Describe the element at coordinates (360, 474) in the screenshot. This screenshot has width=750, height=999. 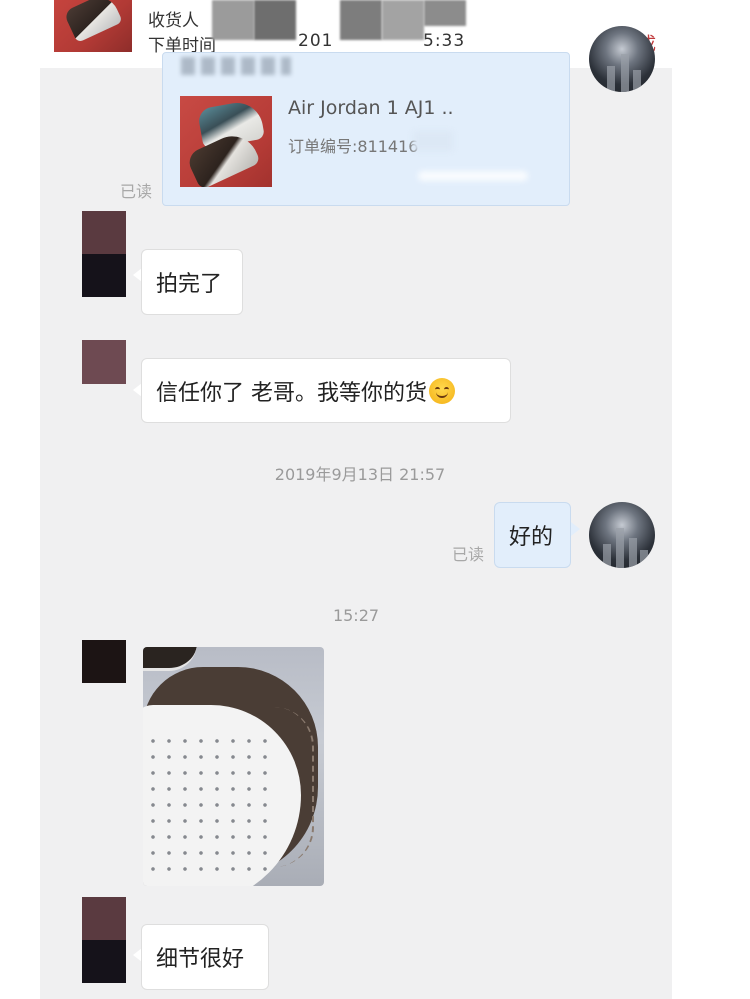
I see `timestamp: 2019年9月13日 21:57` at that location.